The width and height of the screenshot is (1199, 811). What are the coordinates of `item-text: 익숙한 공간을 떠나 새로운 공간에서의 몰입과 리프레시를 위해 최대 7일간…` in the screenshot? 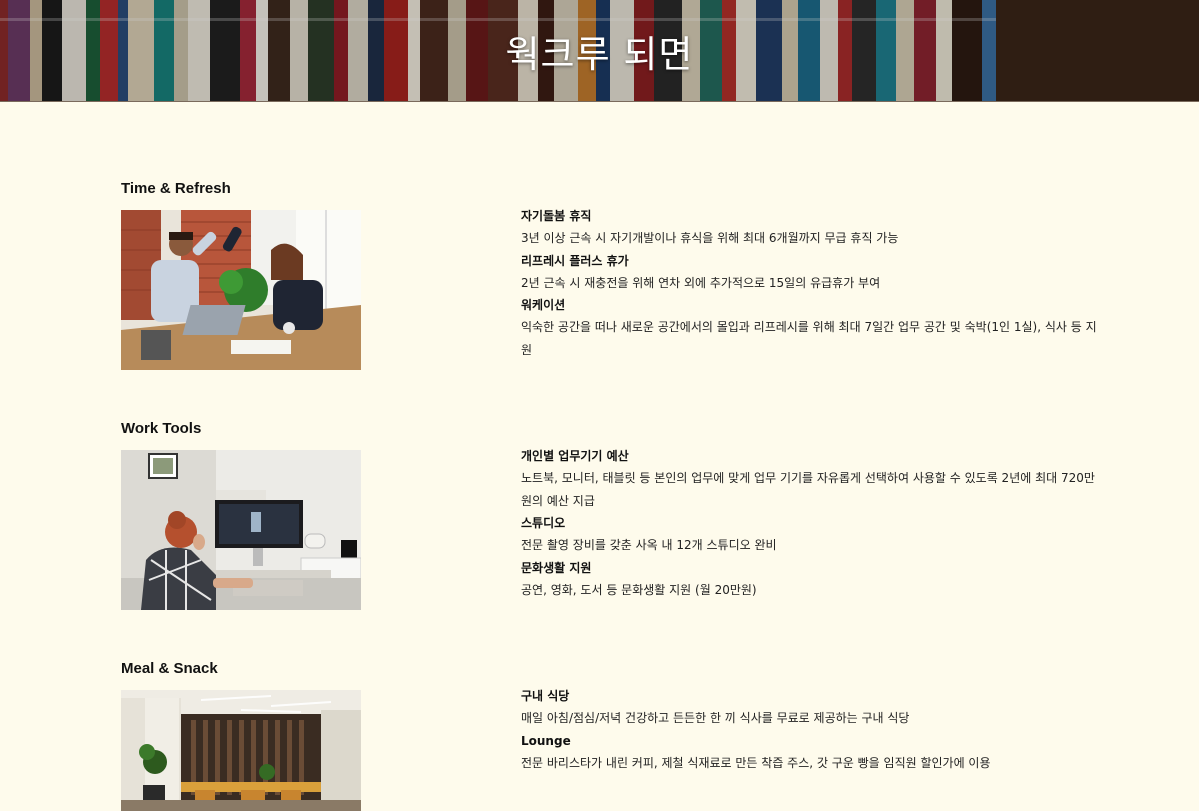 It's located at (809, 338).